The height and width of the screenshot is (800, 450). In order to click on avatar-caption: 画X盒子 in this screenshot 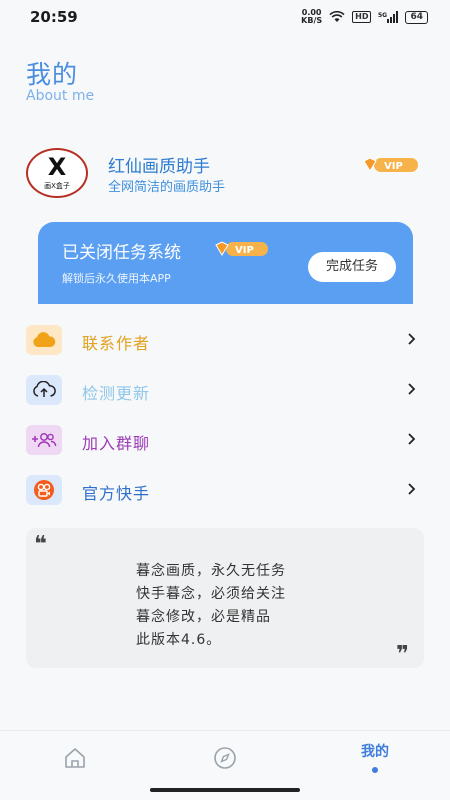, I will do `click(57, 186)`.